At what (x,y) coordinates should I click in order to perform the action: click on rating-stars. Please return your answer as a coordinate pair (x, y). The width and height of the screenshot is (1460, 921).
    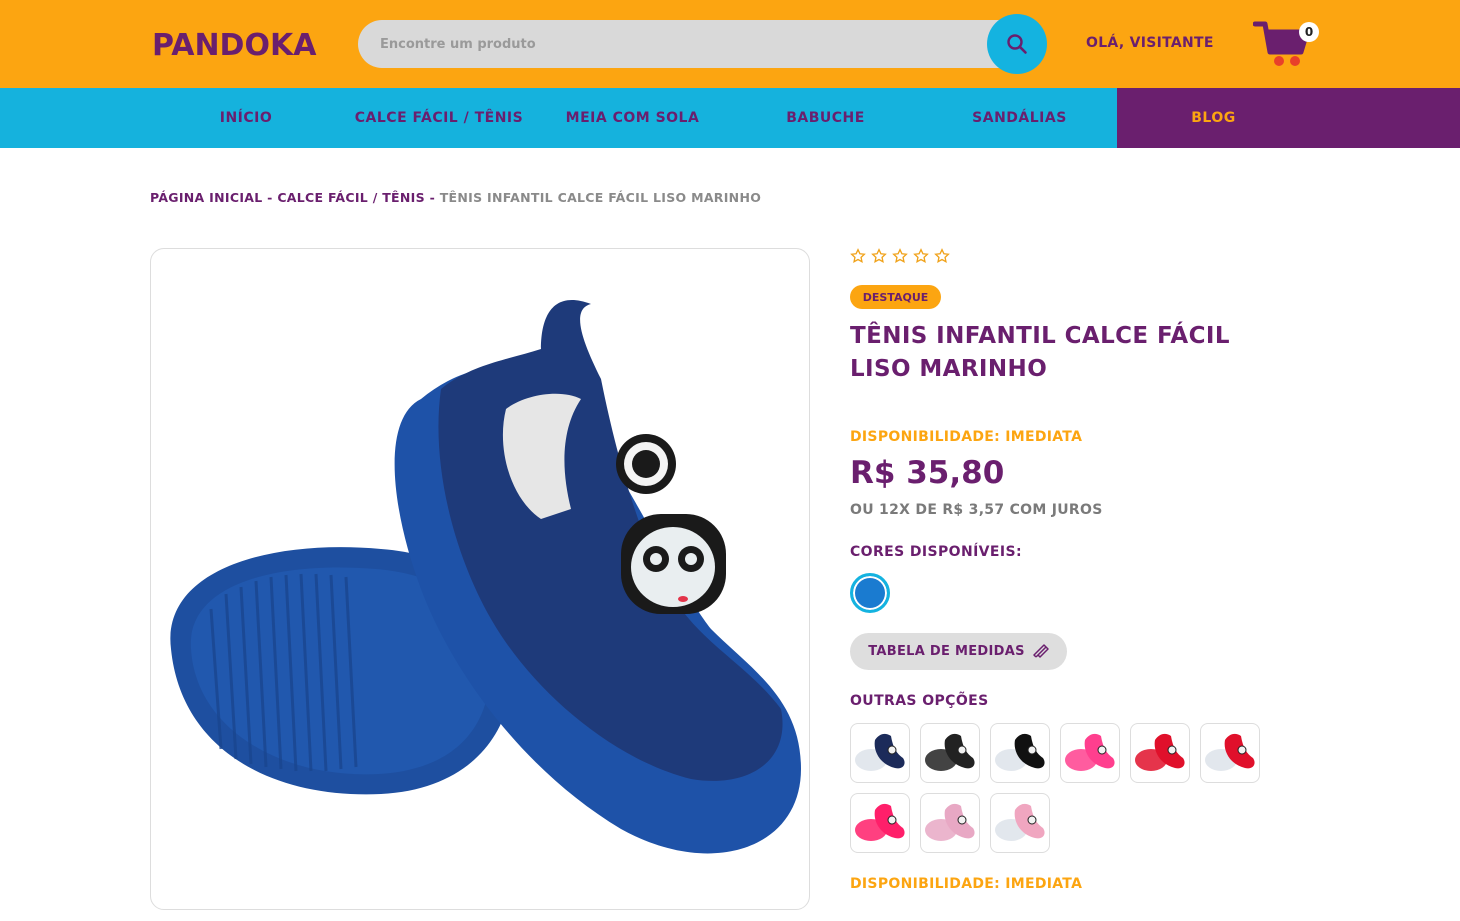
    Looking at the image, I should click on (900, 256).